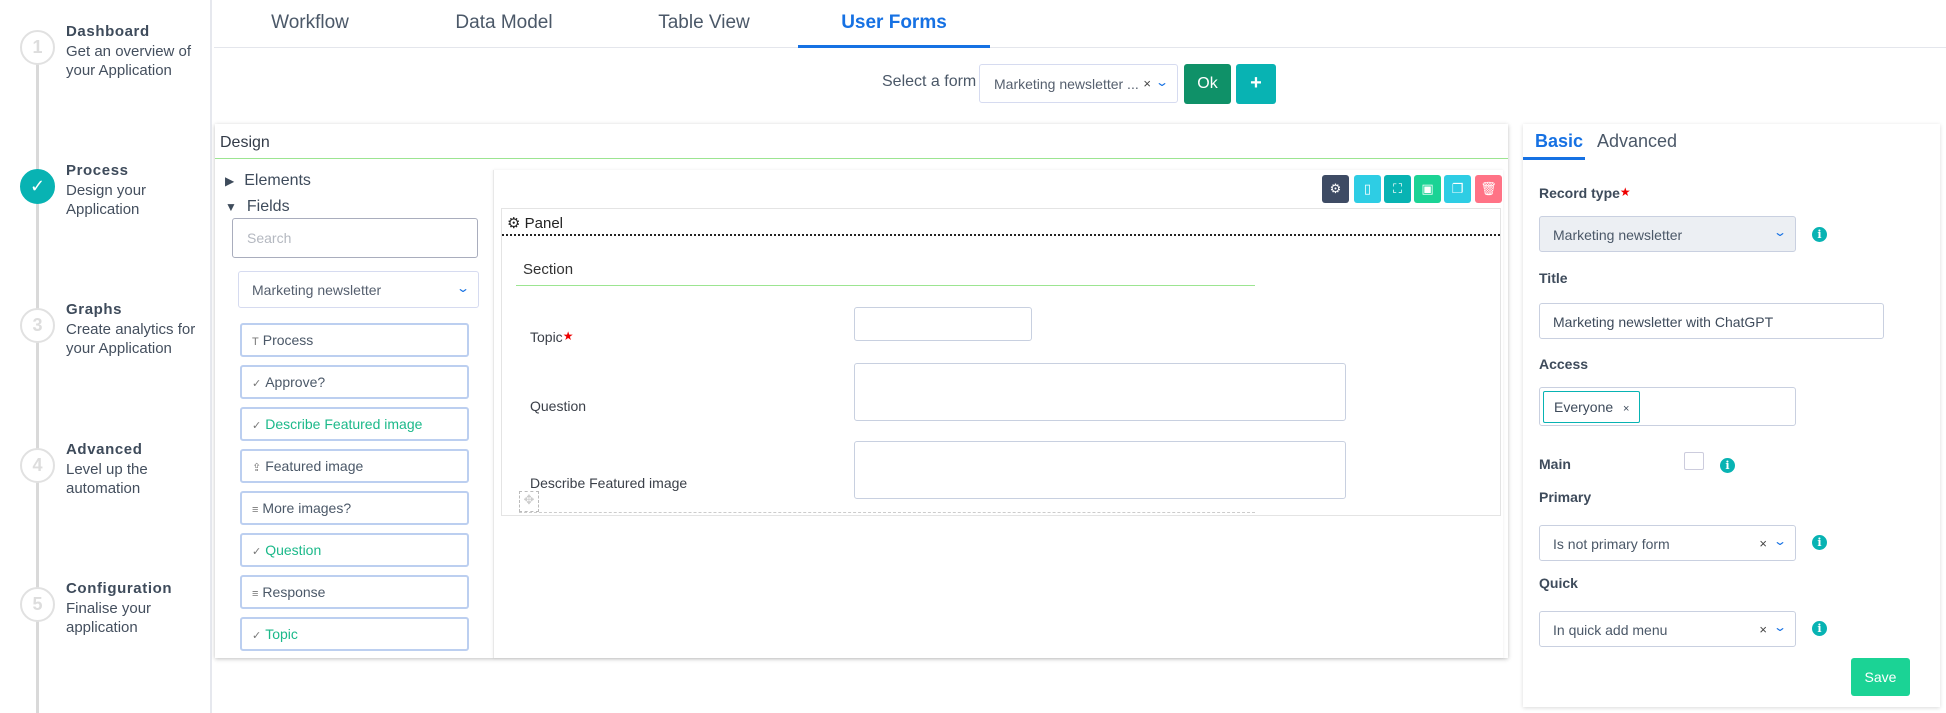  I want to click on remove-chip-icon: ×, so click(1626, 409).